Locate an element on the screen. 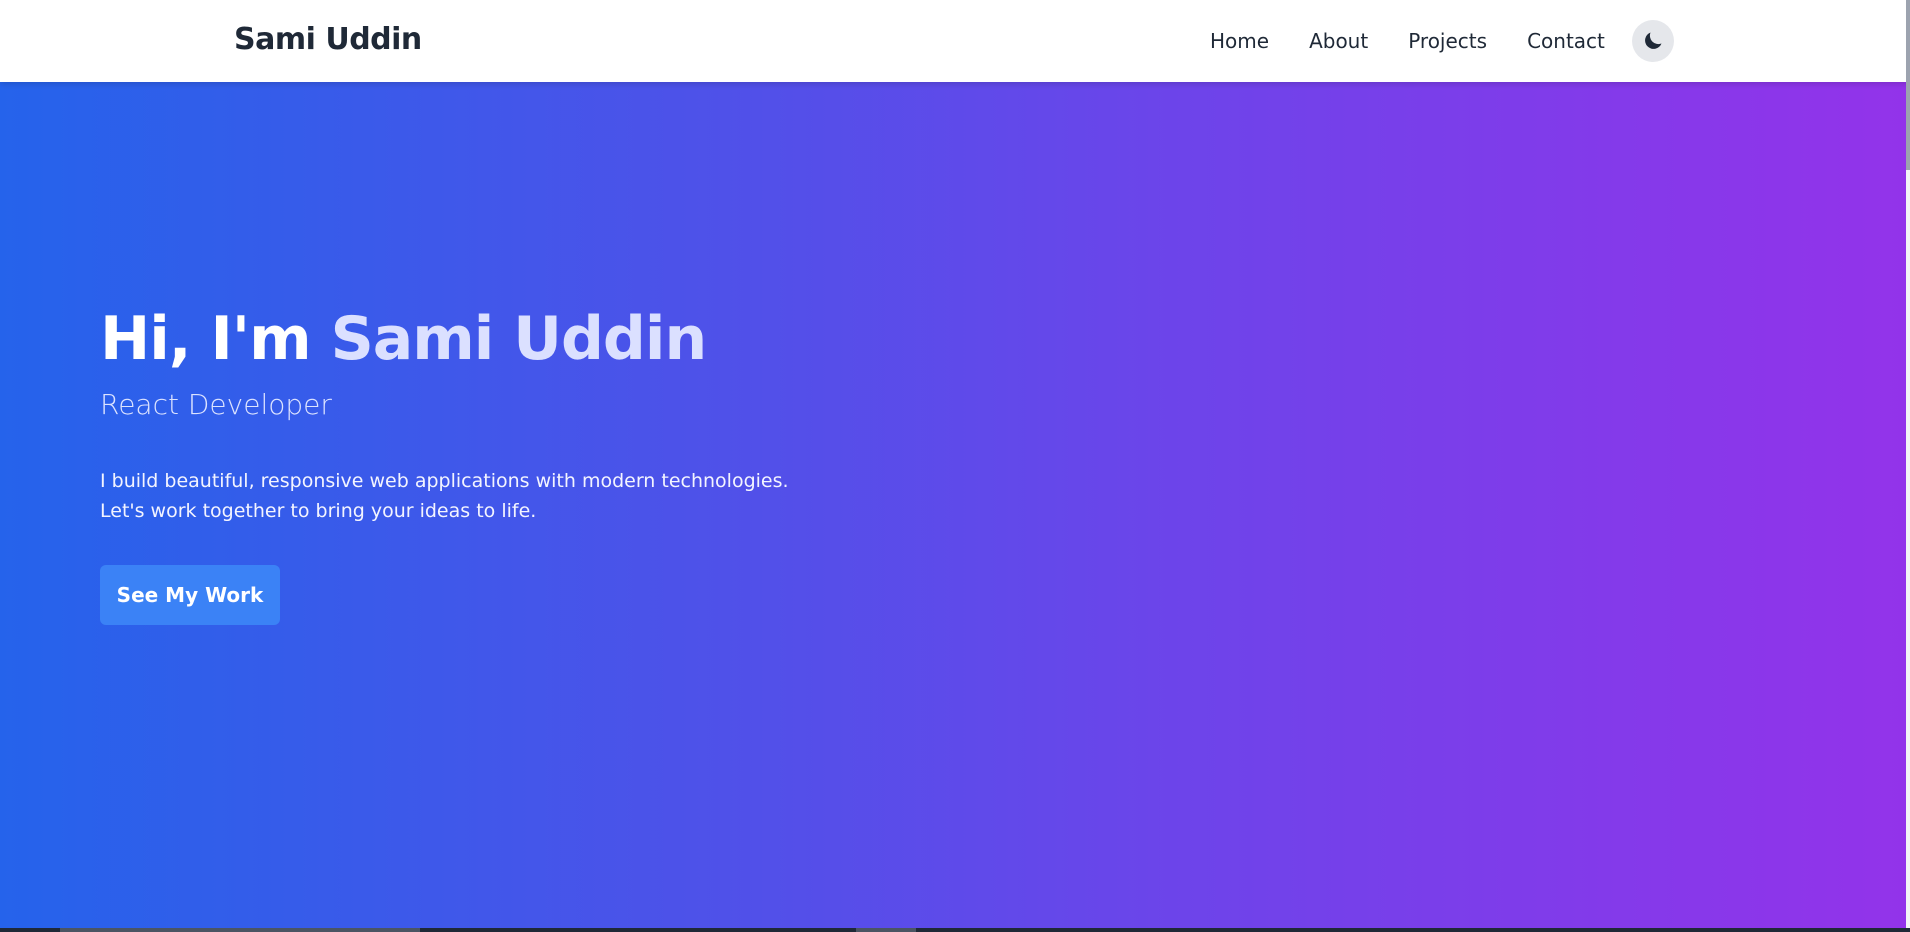  hero-role: React Developer is located at coordinates (216, 404).